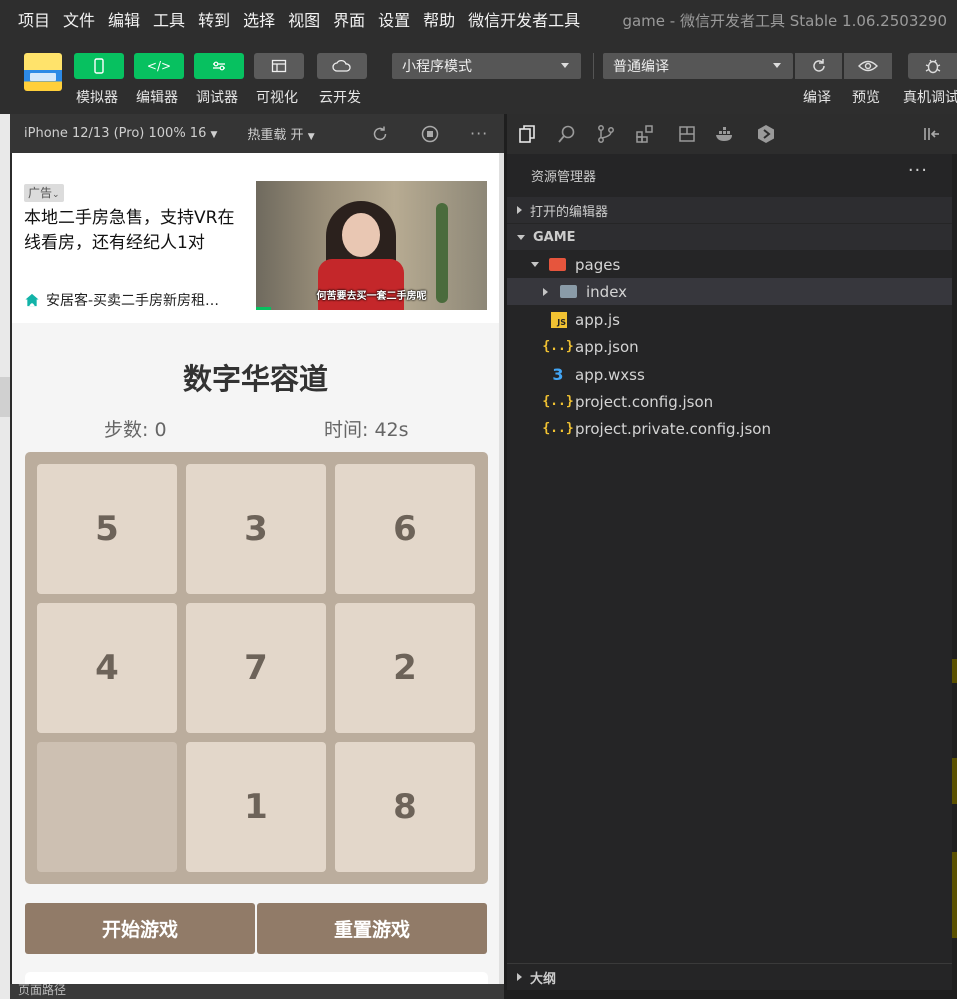 The image size is (957, 999). Describe the element at coordinates (729, 264) in the screenshot. I see `tree-item-pages: pages` at that location.